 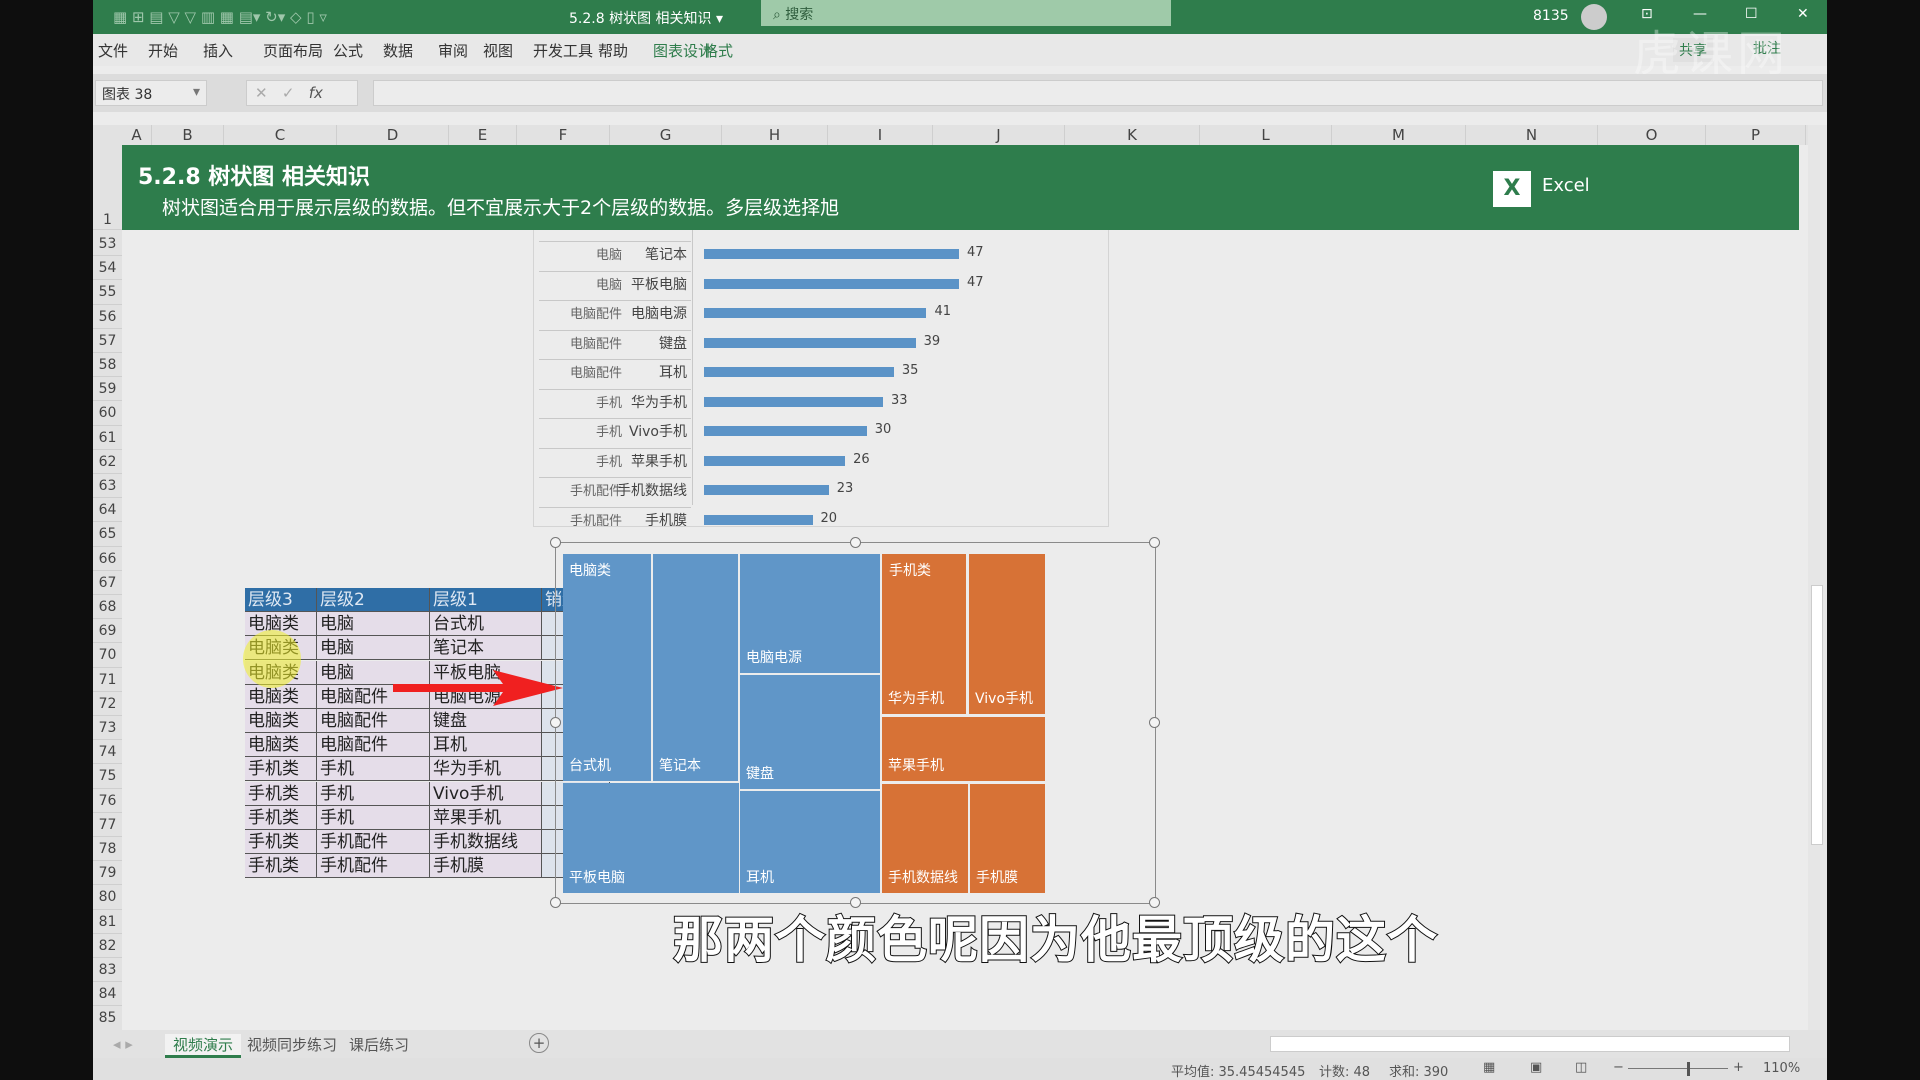 I want to click on menu-tab: 开发工具, so click(x=563, y=50).